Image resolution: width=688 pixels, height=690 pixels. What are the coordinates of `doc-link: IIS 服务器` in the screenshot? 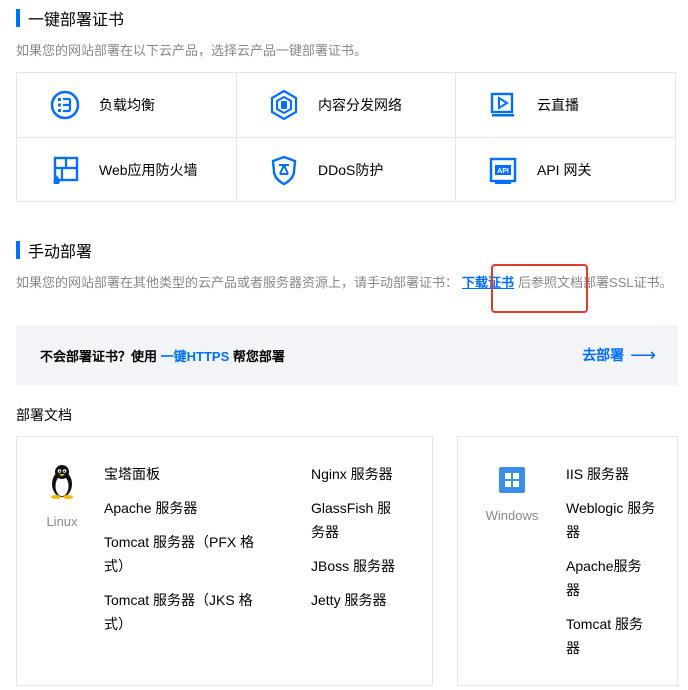 It's located at (616, 474).